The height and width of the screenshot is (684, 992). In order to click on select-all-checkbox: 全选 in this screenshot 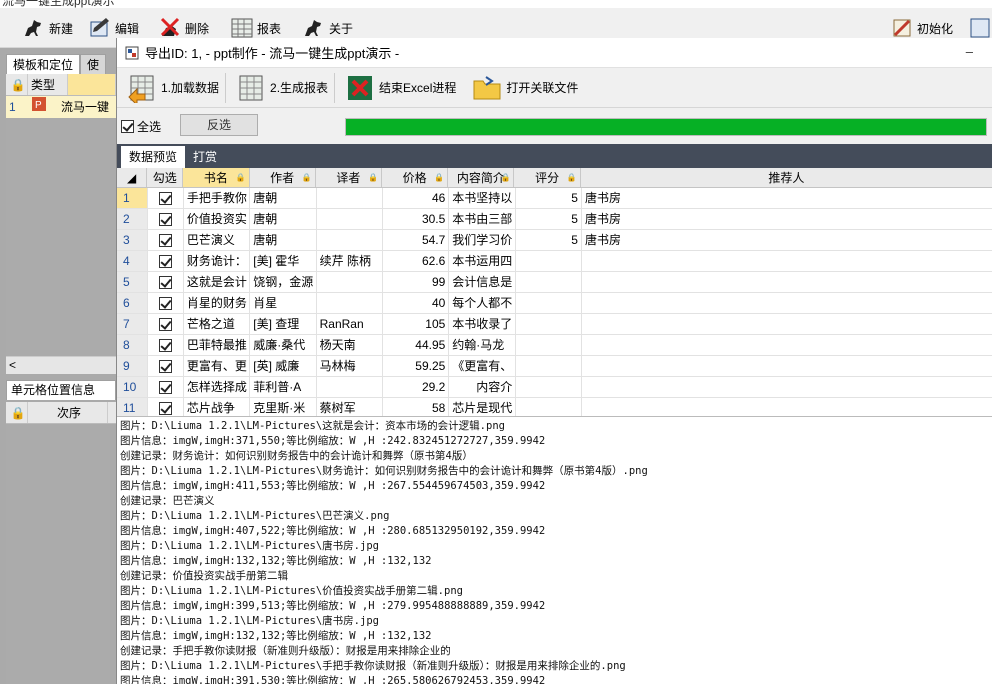, I will do `click(141, 126)`.